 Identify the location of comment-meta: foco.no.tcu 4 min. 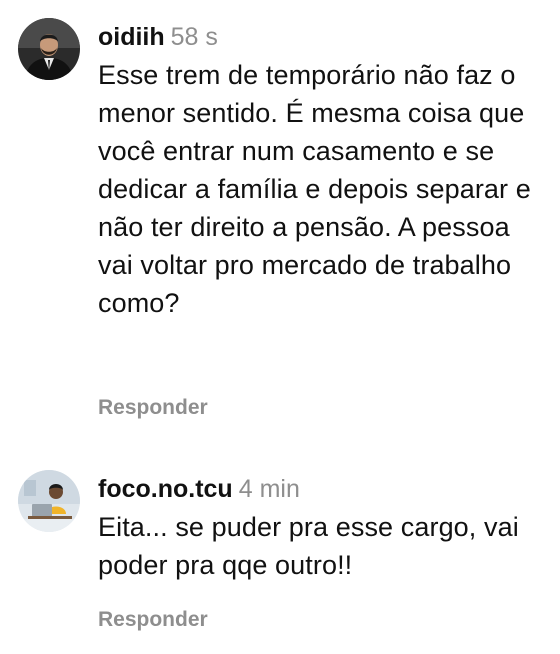
(324, 489).